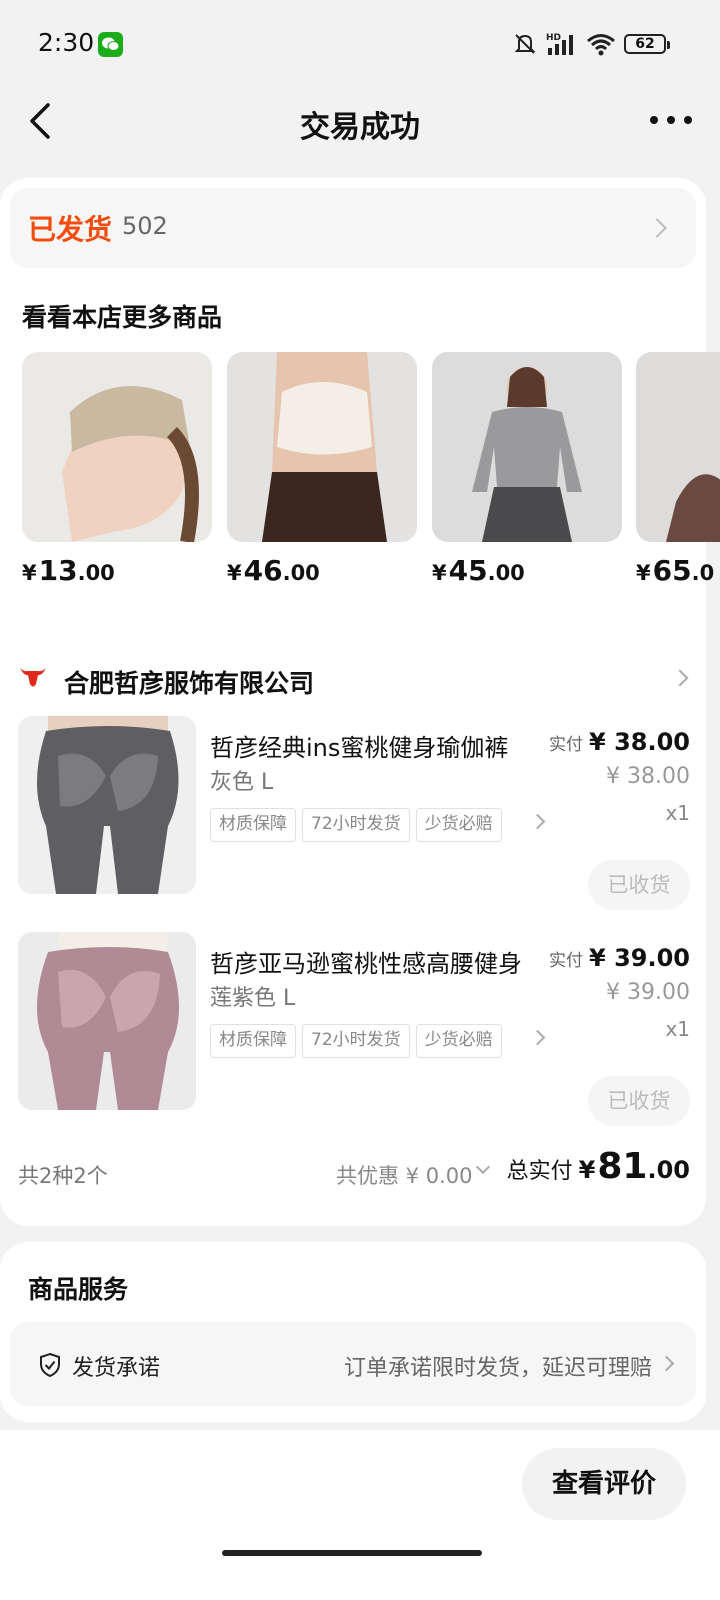 The height and width of the screenshot is (1600, 720). What do you see at coordinates (189, 683) in the screenshot?
I see `shop-name: 合肥哲彦服饰有限公司` at bounding box center [189, 683].